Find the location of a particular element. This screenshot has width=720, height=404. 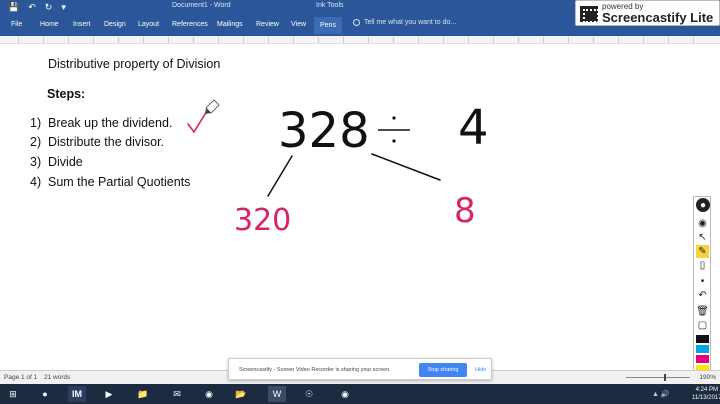

ruler is located at coordinates (360, 40).